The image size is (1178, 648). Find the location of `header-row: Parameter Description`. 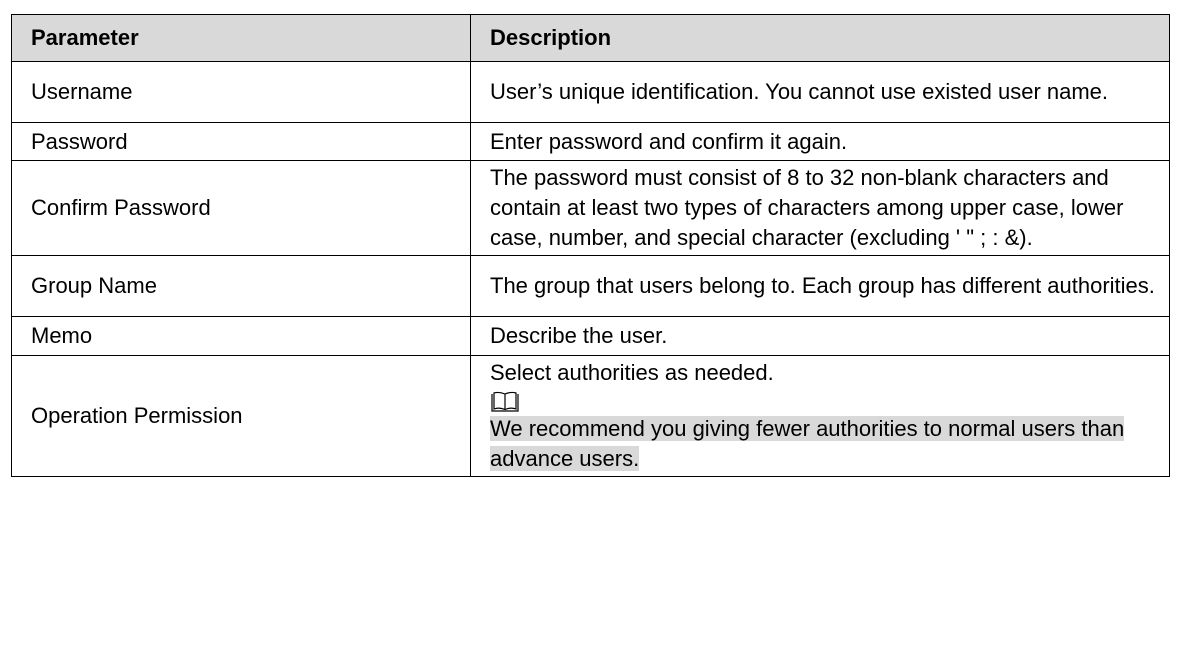

header-row: Parameter Description is located at coordinates (590, 38).